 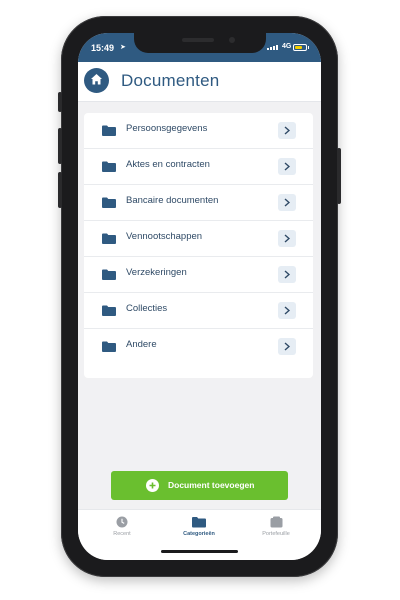 What do you see at coordinates (232, 40) in the screenshot?
I see `front-camera` at bounding box center [232, 40].